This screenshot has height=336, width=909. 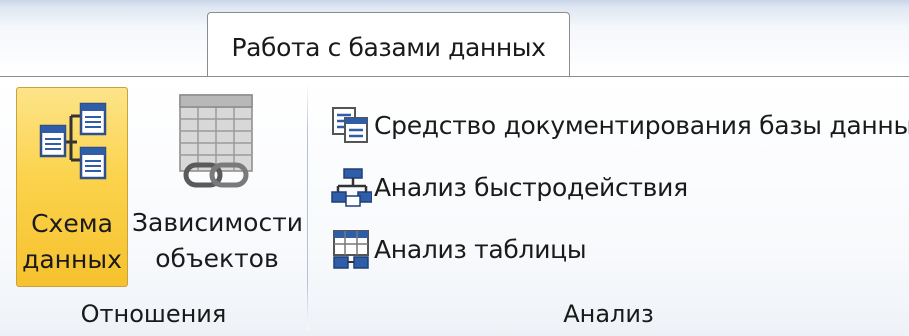 I want to click on performance-analyzer-icon, so click(x=351, y=187).